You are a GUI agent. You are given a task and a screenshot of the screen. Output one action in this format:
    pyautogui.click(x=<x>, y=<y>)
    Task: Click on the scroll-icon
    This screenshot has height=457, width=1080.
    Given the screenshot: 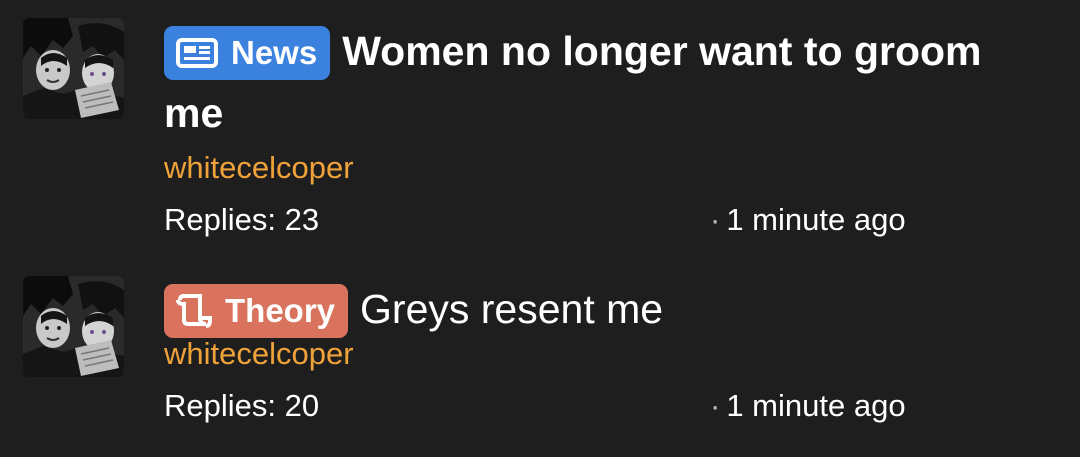 What is the action you would take?
    pyautogui.click(x=194, y=311)
    